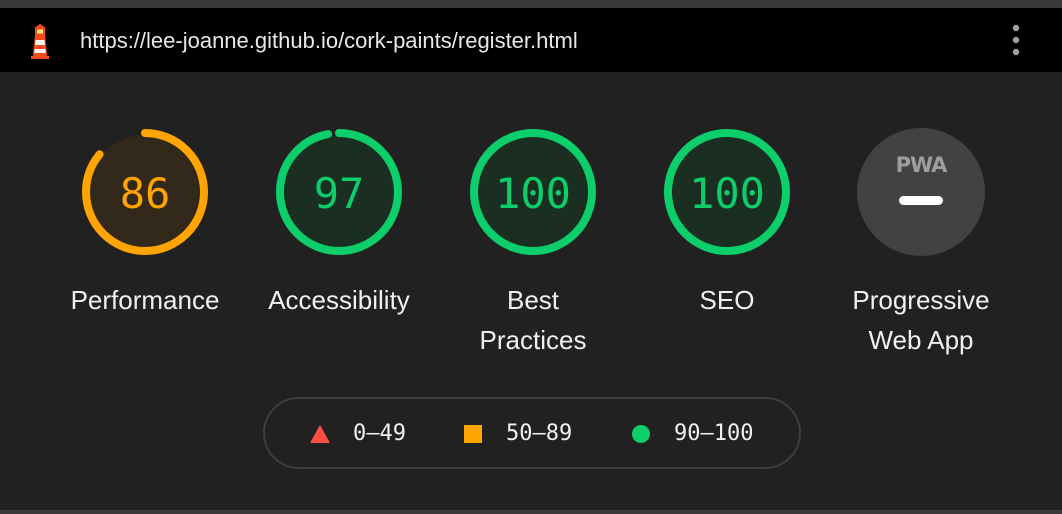 The width and height of the screenshot is (1062, 514). Describe the element at coordinates (533, 340) in the screenshot. I see `gauge-best-practices-label-line2: Practices` at that location.